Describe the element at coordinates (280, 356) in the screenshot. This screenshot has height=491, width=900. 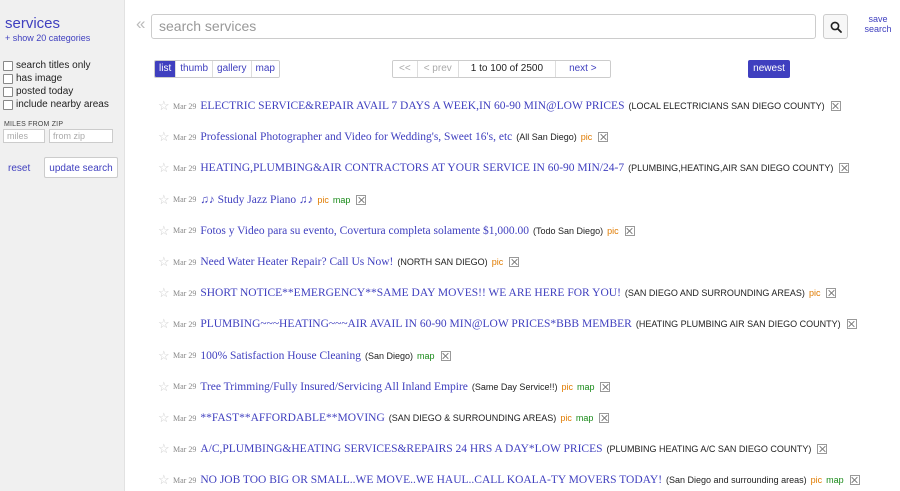
I see `listing-title-link: 100% Satisfaction House Cleaning` at that location.